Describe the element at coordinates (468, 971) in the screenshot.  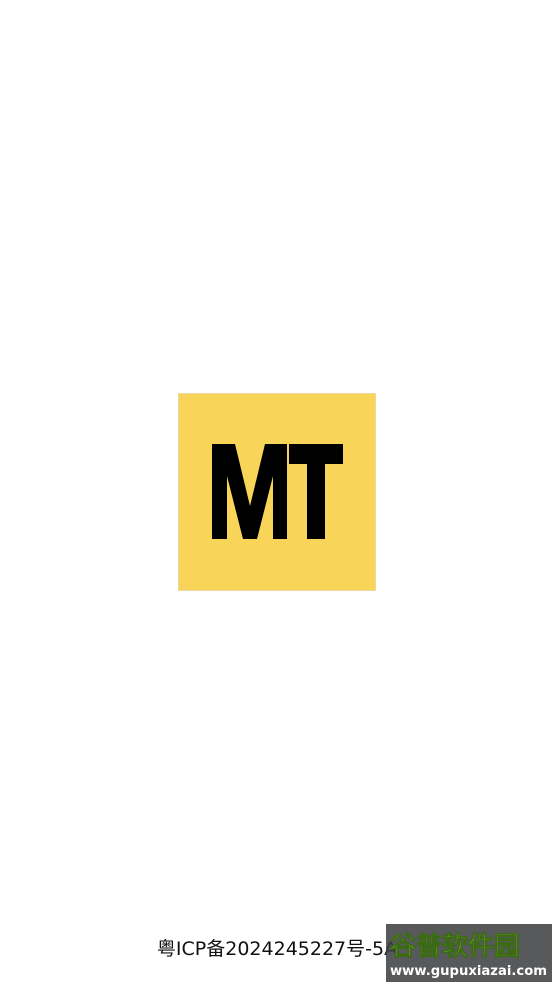
I see `watermark-url: www.gupuxiazai.com` at that location.